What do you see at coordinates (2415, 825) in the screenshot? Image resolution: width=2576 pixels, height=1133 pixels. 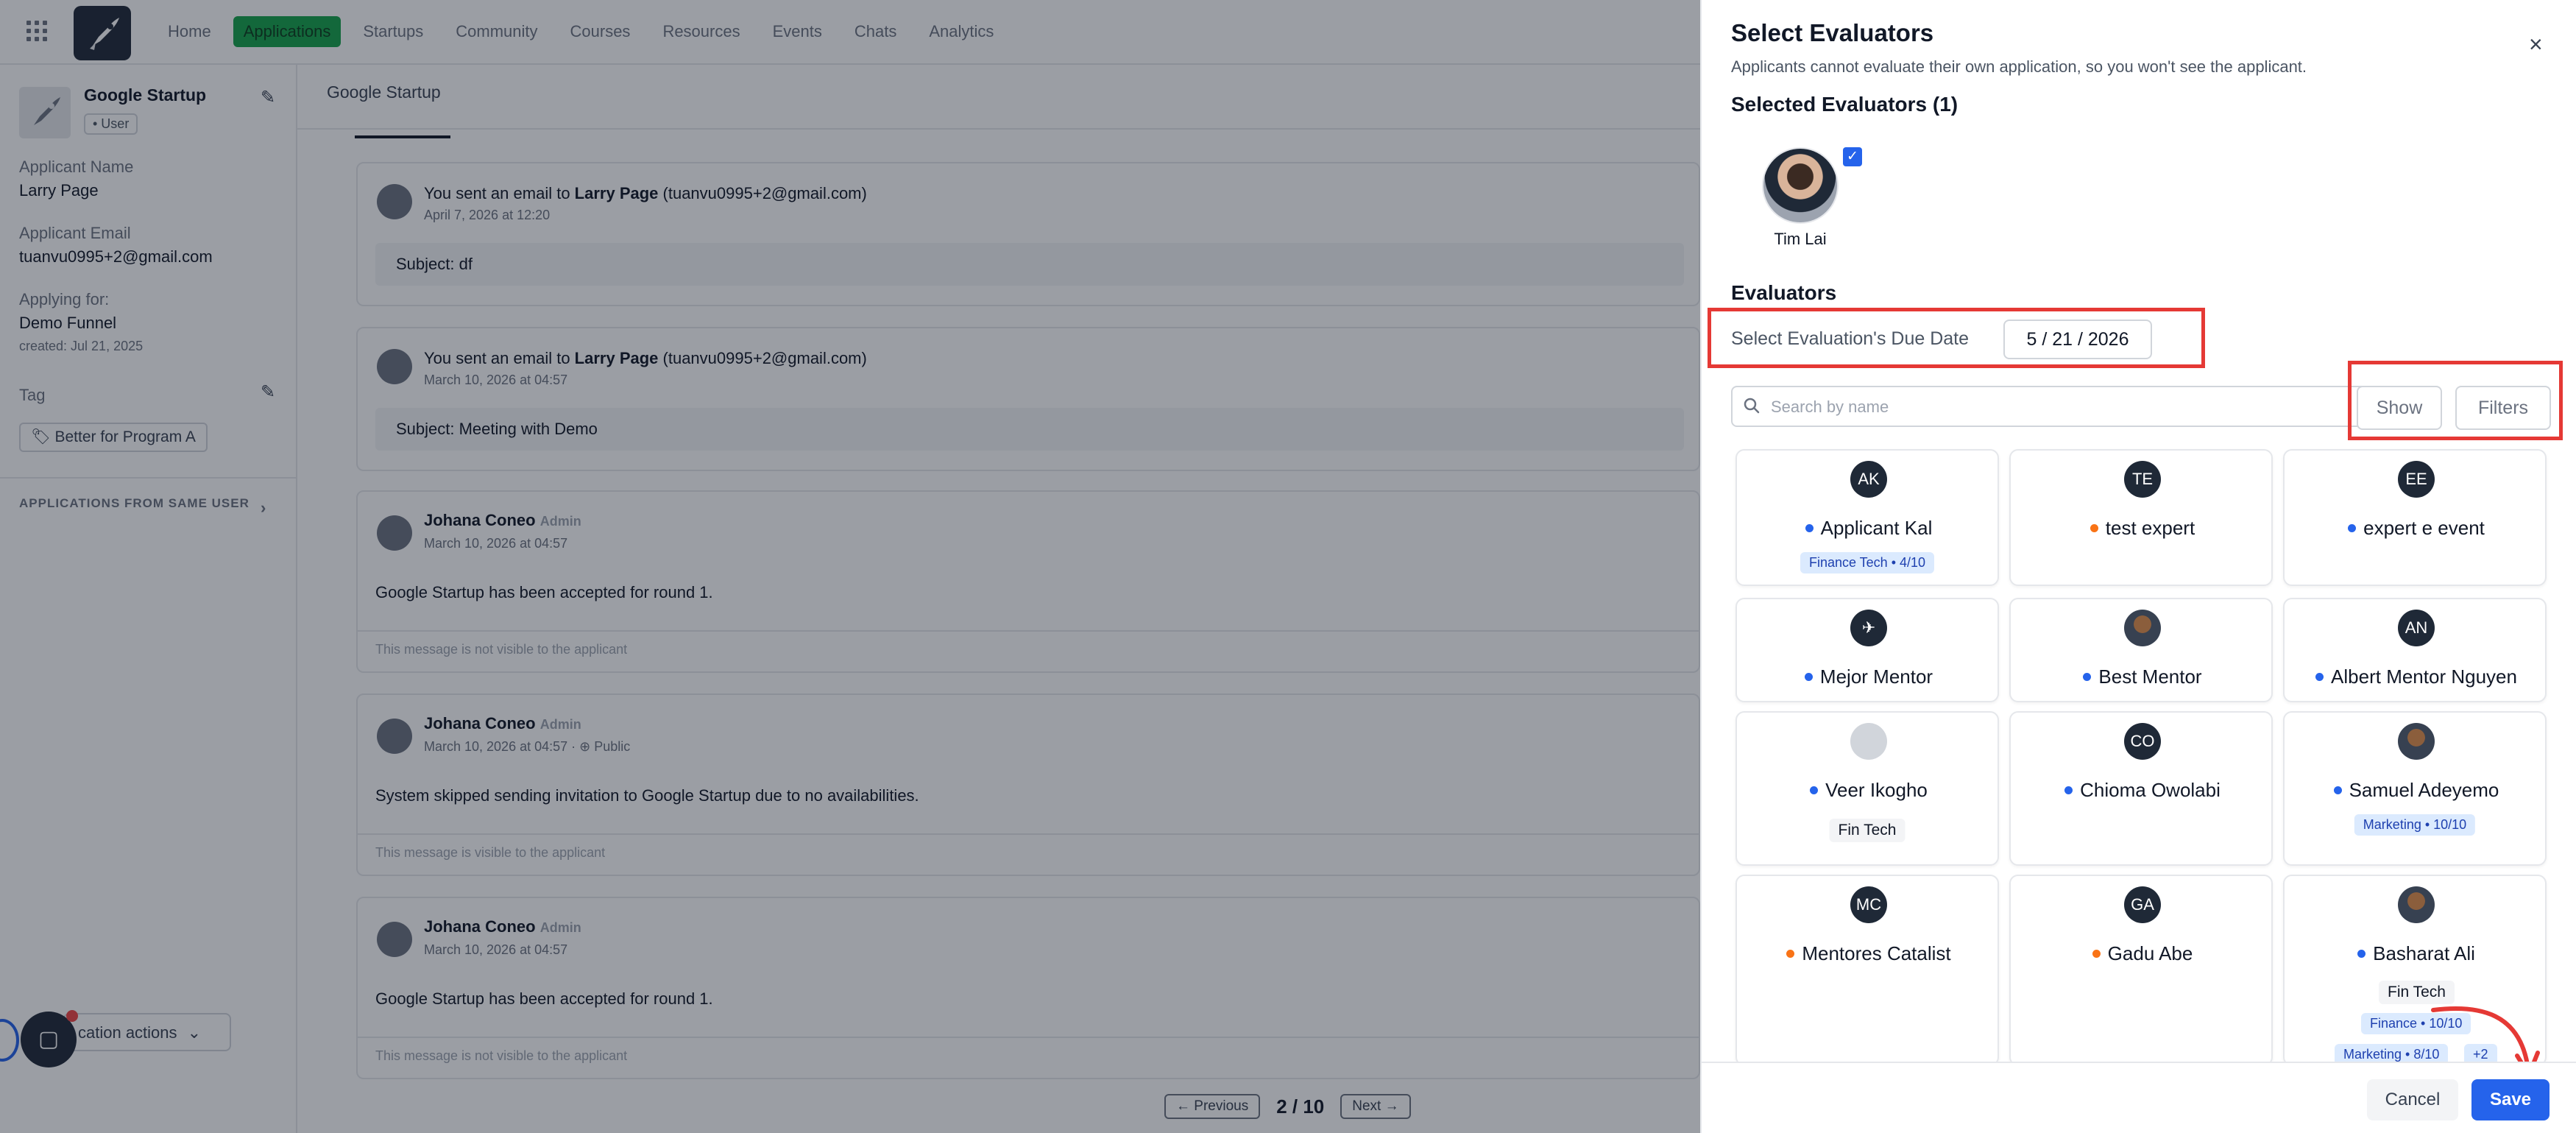 I see `expertise-tag: Marketing • 10/10` at bounding box center [2415, 825].